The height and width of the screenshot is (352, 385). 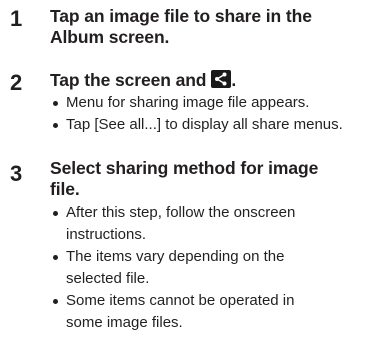 I want to click on step-number: 2, so click(x=16, y=82).